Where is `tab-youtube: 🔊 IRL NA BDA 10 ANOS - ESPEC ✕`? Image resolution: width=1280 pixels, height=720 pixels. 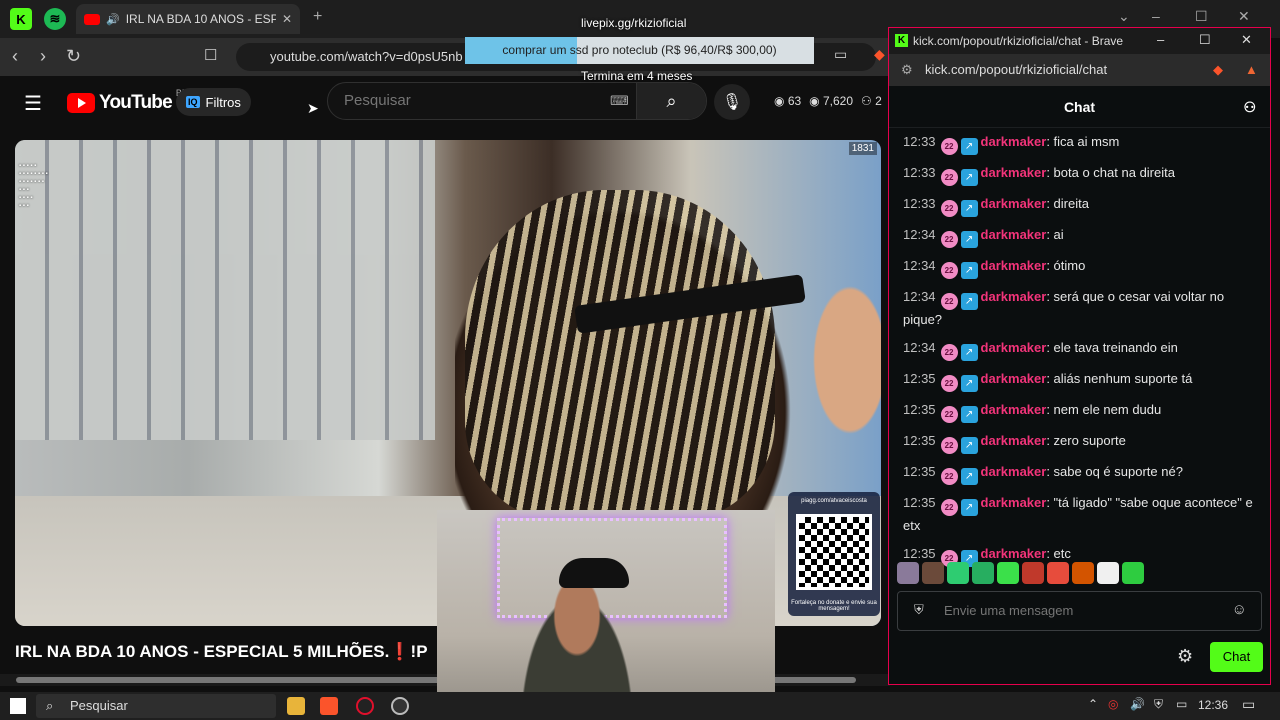 tab-youtube: 🔊 IRL NA BDA 10 ANOS - ESPEC ✕ is located at coordinates (188, 19).